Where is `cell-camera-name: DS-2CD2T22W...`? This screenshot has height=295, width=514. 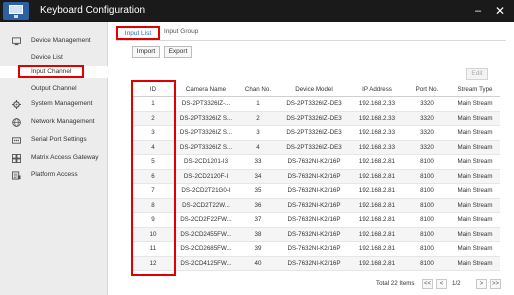 cell-camera-name: DS-2CD2T22W... is located at coordinates (206, 205).